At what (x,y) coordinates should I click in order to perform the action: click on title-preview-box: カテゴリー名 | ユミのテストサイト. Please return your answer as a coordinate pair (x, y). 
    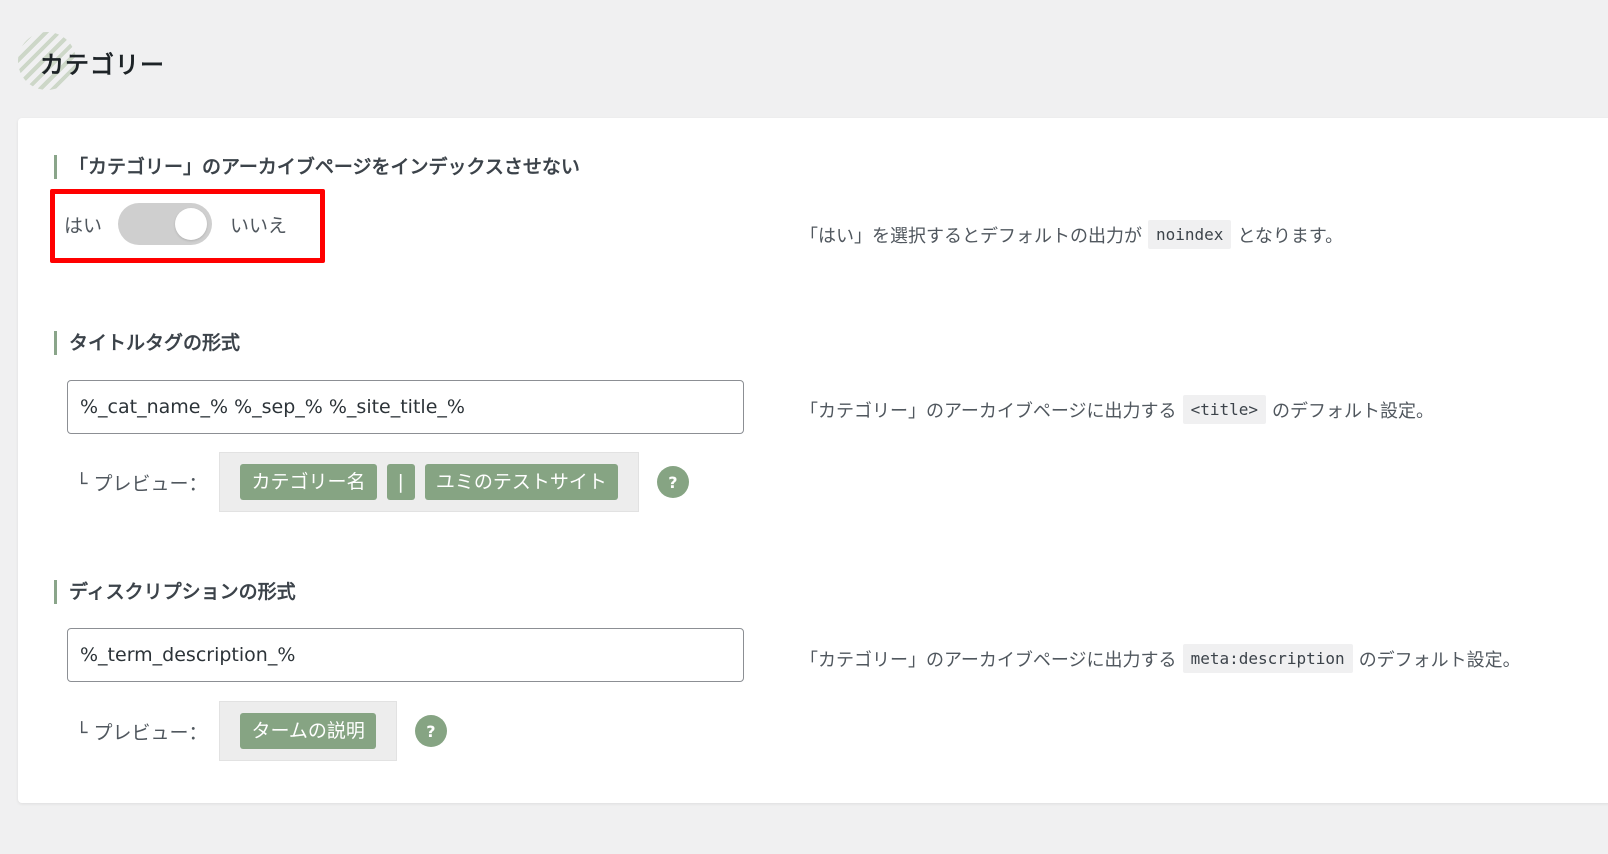
    Looking at the image, I should click on (429, 482).